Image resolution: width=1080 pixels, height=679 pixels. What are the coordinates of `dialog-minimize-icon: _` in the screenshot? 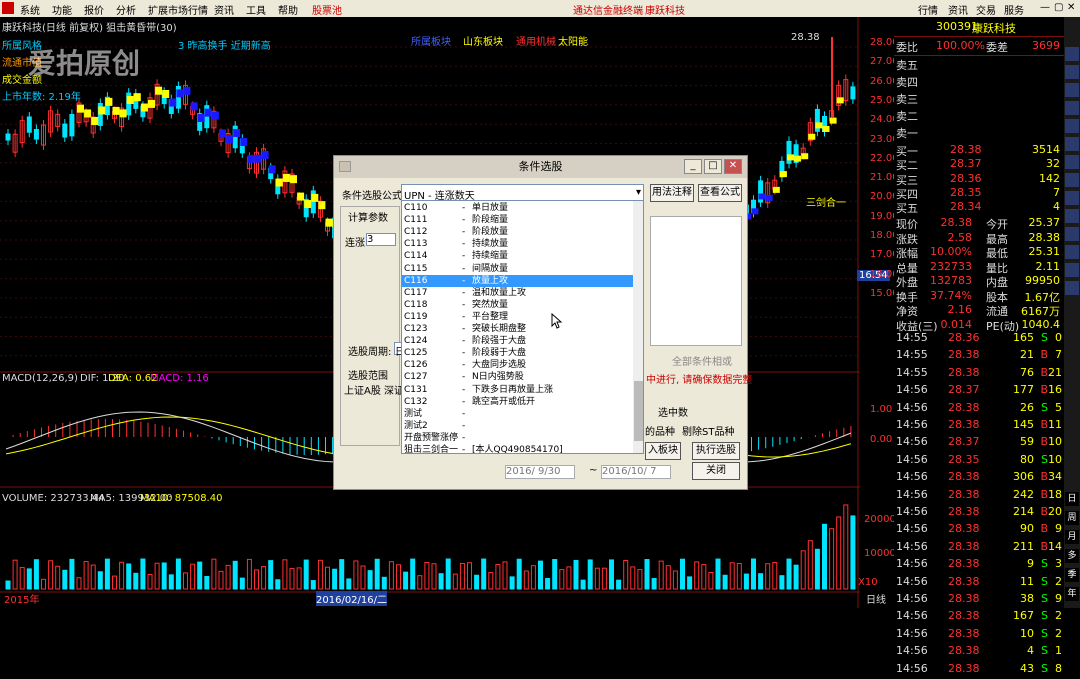 It's located at (693, 166).